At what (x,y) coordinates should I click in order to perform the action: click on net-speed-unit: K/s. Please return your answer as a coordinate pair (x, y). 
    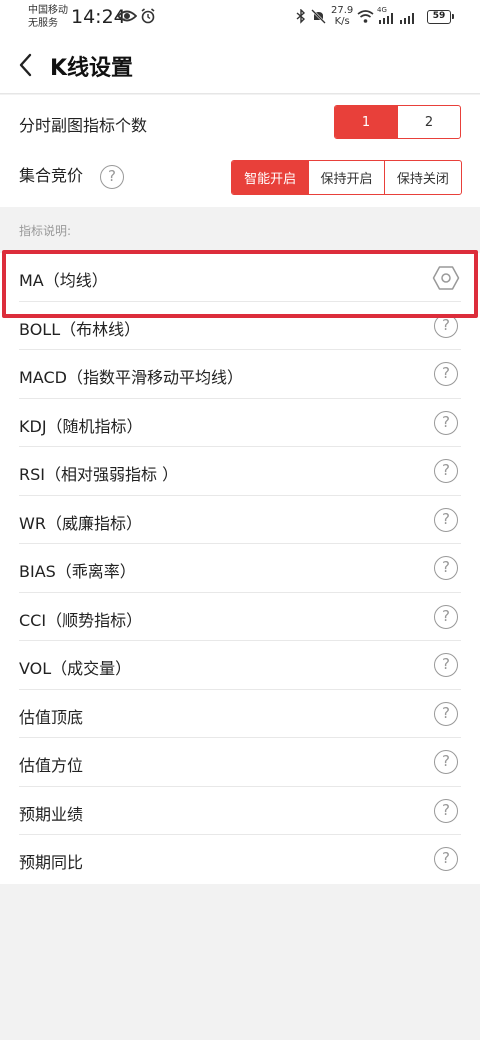
    Looking at the image, I should click on (342, 21).